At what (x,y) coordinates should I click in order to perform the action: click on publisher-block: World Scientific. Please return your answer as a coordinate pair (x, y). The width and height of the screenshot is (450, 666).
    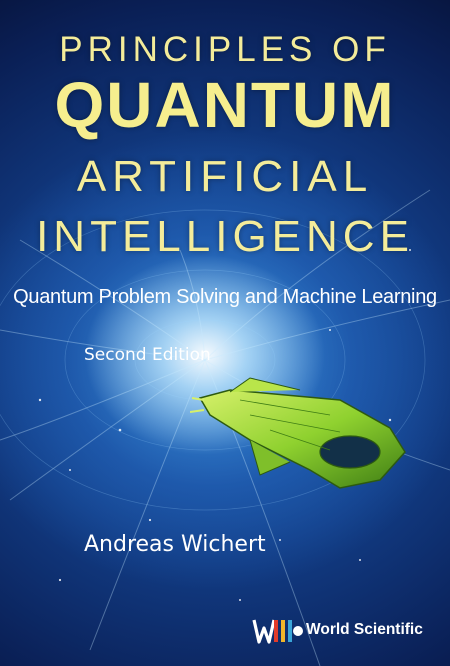
    Looking at the image, I should click on (336, 630).